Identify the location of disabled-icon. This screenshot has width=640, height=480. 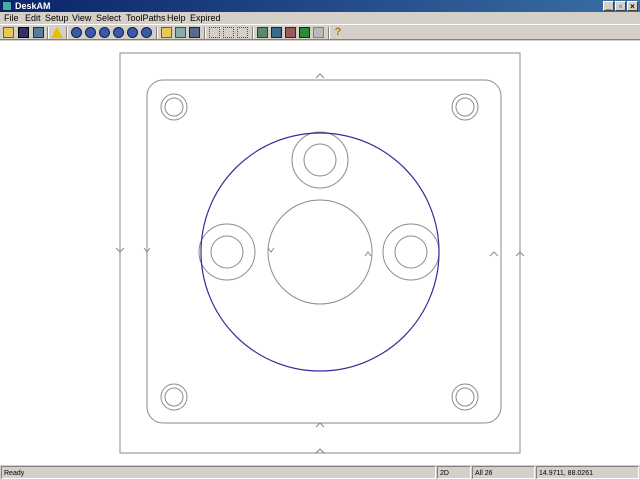
(318, 32).